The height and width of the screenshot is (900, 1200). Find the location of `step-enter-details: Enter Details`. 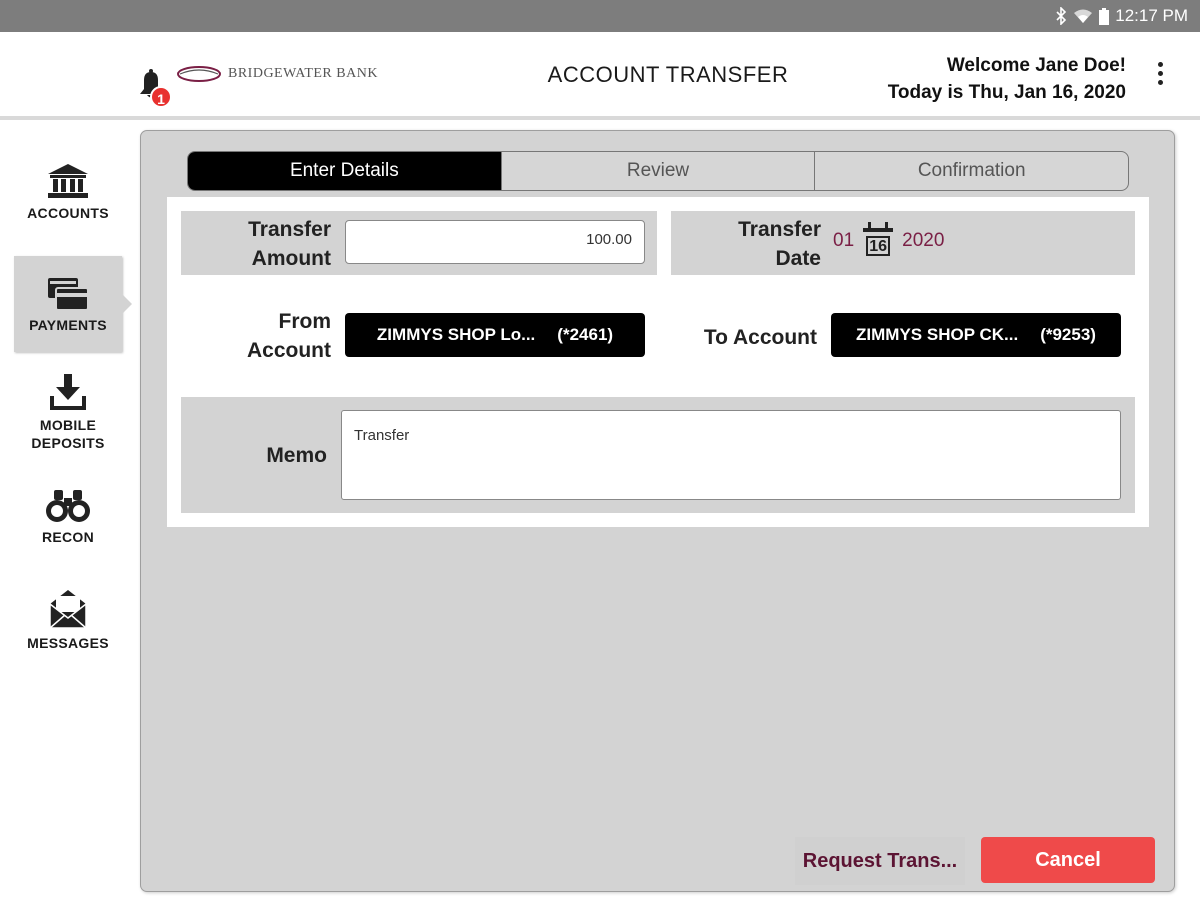

step-enter-details: Enter Details is located at coordinates (345, 171).